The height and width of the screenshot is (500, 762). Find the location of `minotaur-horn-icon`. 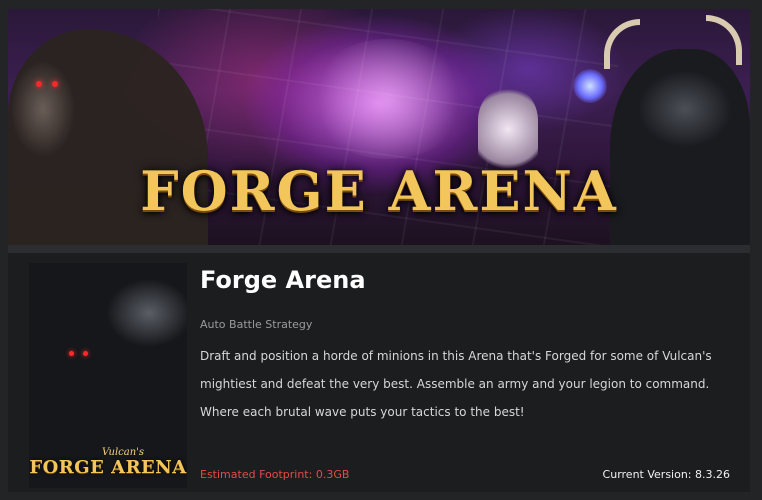

minotaur-horn-icon is located at coordinates (724, 40).